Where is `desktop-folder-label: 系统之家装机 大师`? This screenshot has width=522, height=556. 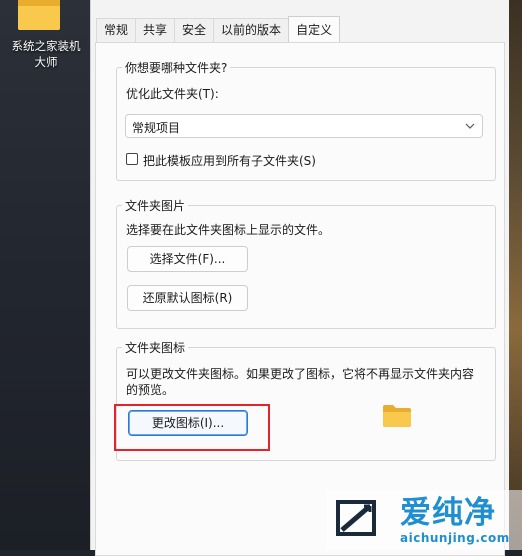 desktop-folder-label: 系统之家装机 大师 is located at coordinates (46, 54).